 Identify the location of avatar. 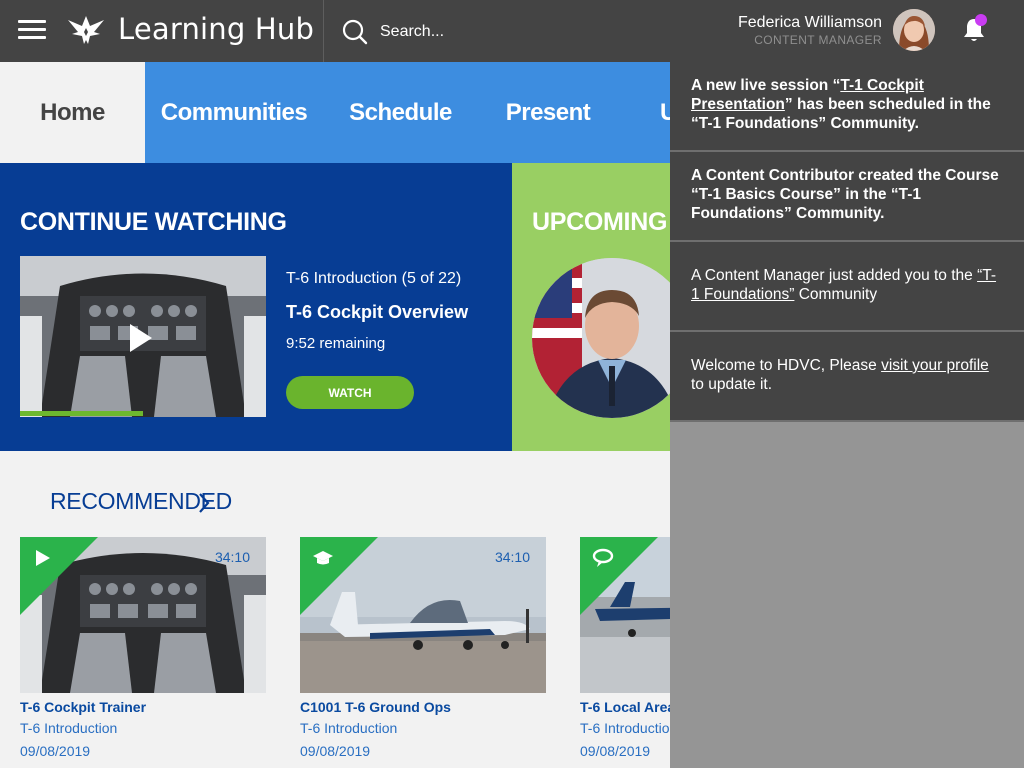
(914, 30).